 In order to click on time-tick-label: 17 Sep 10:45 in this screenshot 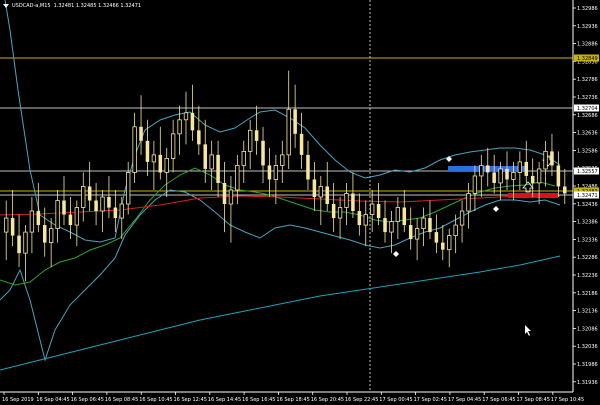, I will do `click(567, 400)`.